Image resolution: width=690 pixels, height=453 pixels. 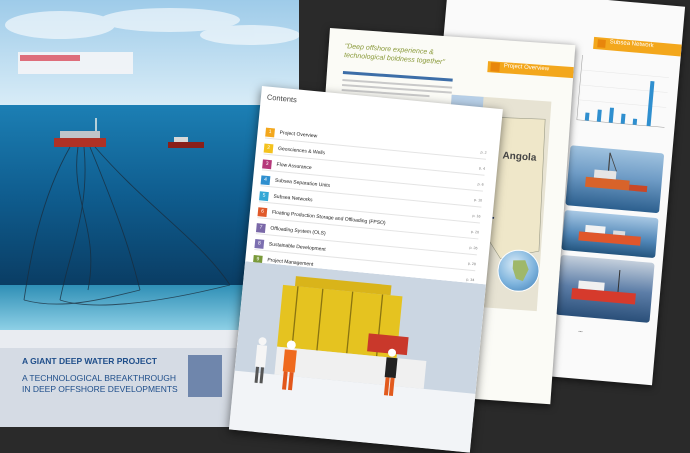 I want to click on toc-page-number: p. 6, so click(x=480, y=184).